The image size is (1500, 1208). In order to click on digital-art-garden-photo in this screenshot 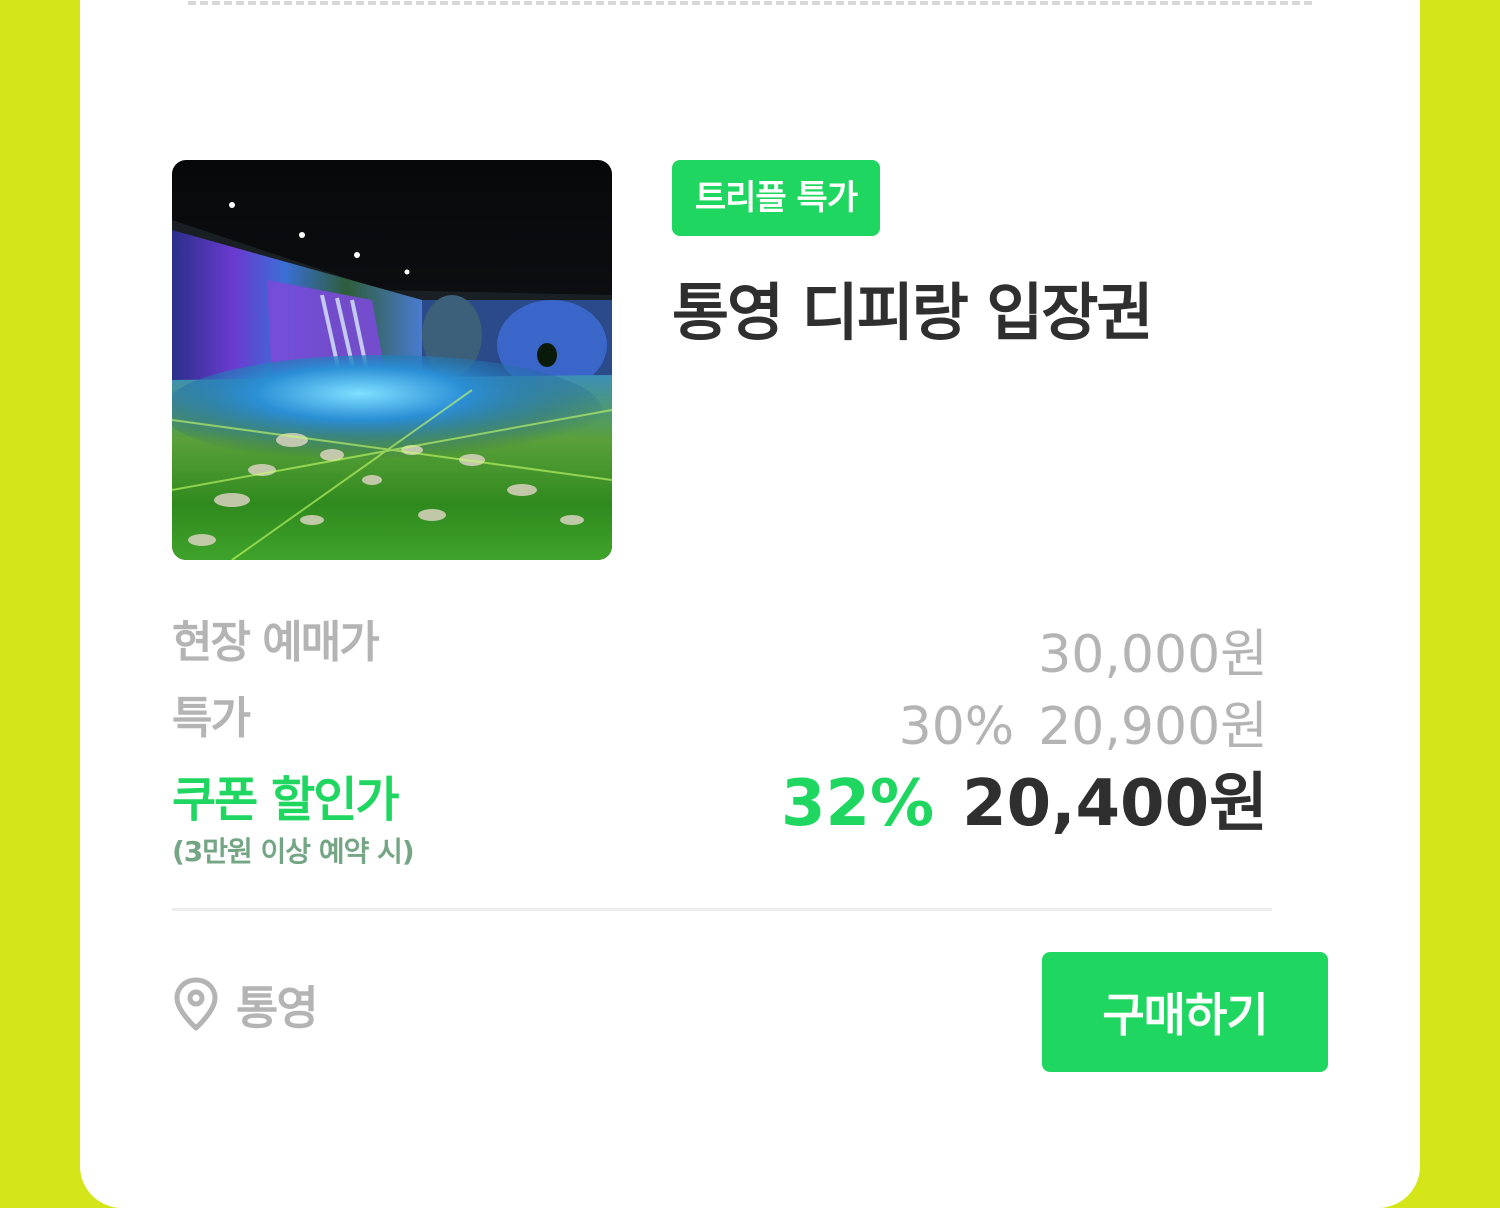, I will do `click(392, 360)`.